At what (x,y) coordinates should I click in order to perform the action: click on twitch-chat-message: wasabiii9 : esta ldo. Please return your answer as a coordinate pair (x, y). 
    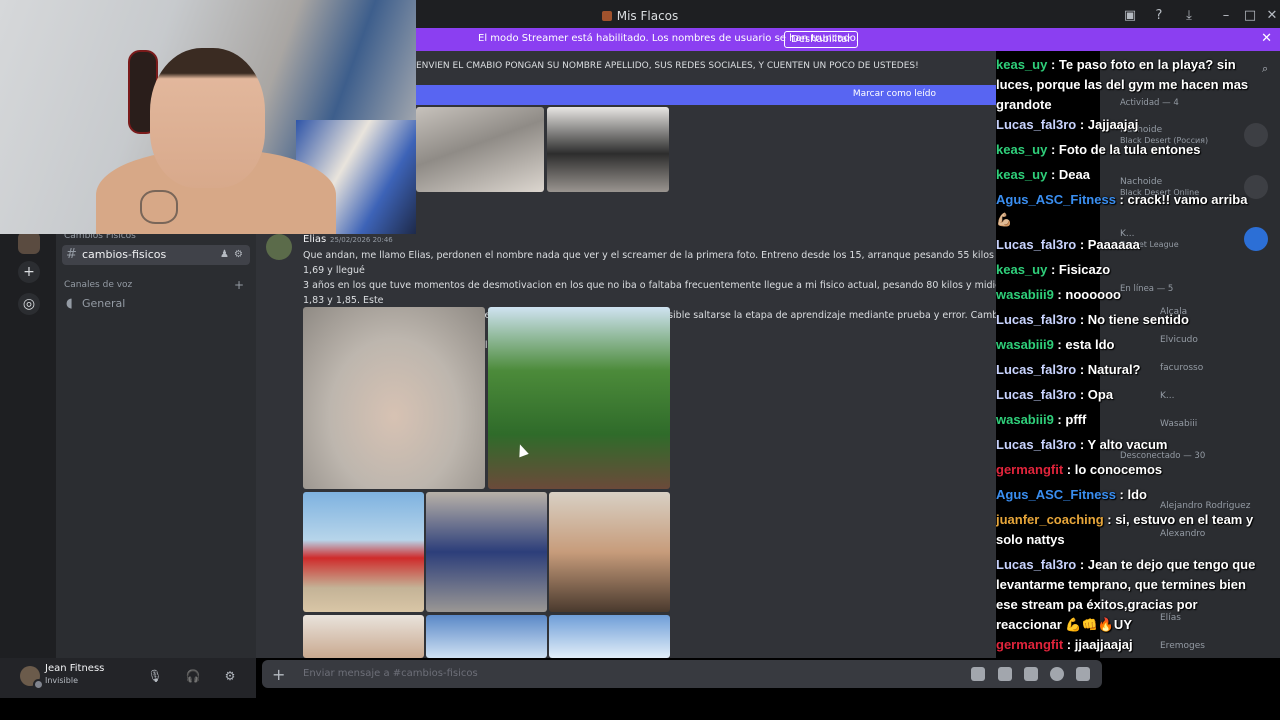
    Looking at the image, I should click on (1127, 345).